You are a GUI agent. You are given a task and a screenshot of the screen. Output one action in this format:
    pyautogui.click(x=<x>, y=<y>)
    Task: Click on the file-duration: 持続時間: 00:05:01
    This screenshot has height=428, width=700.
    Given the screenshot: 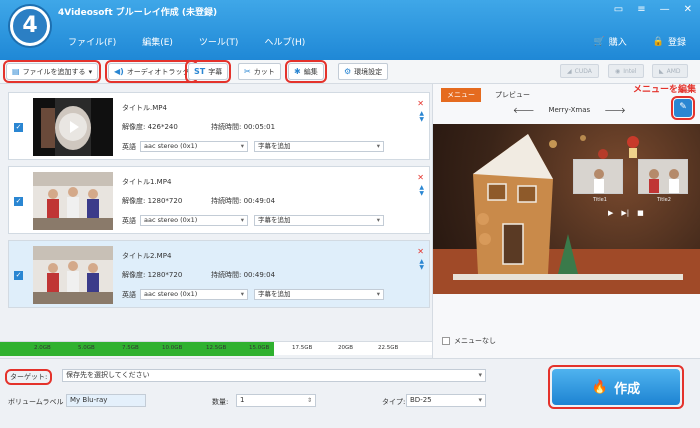 What is the action you would take?
    pyautogui.click(x=243, y=127)
    